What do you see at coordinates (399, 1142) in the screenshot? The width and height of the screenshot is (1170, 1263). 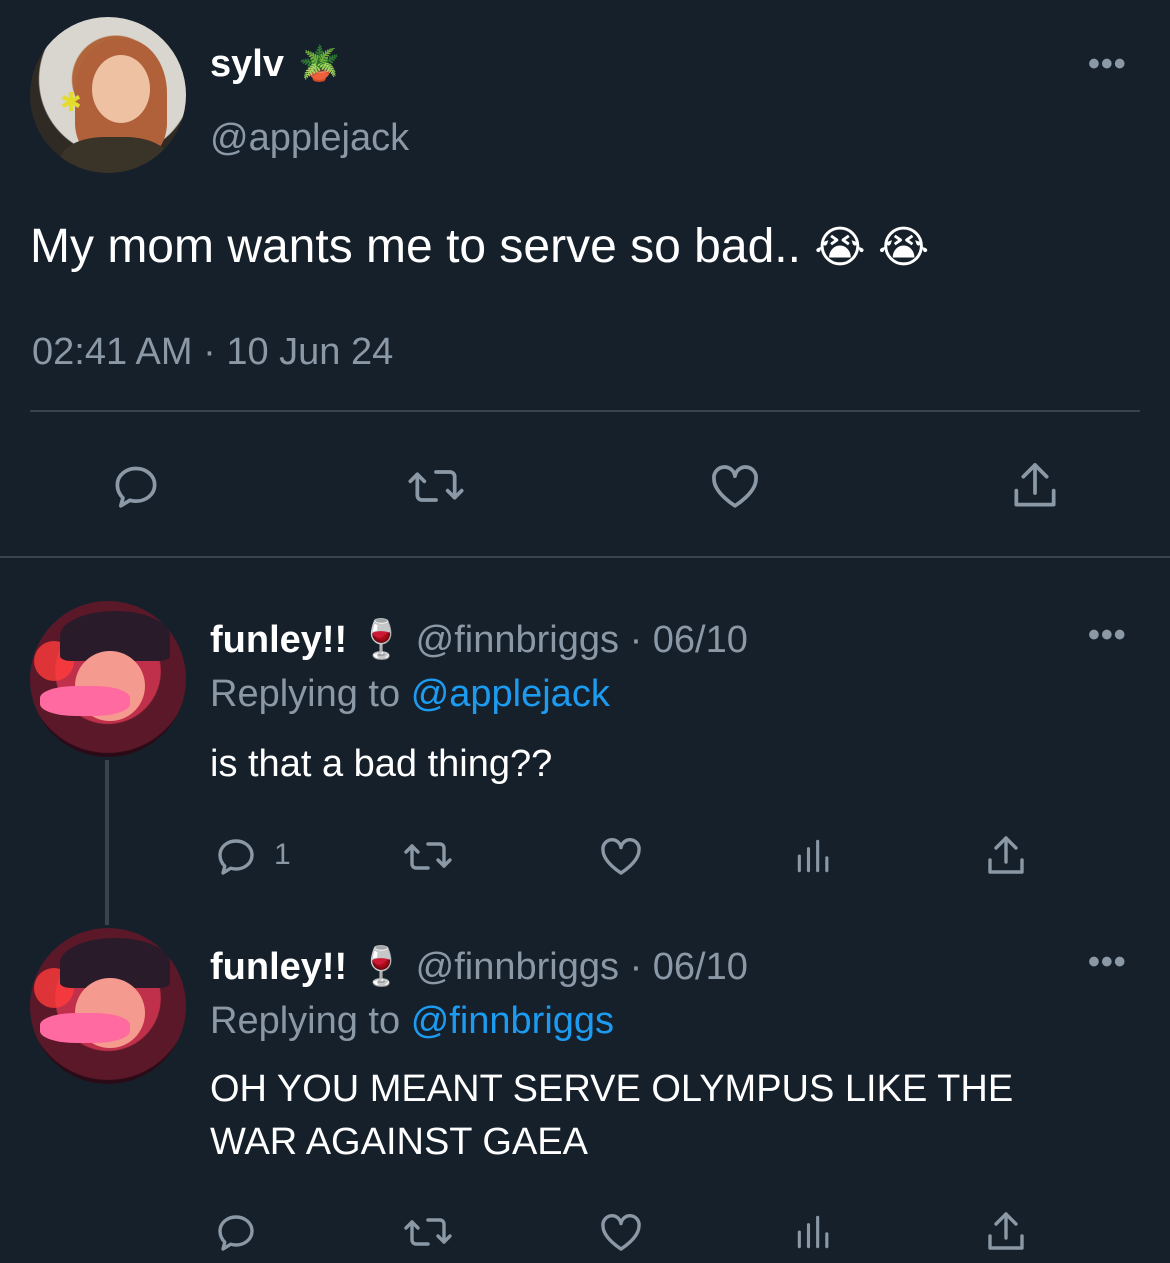 I see `reply-text-line: WAR AGAINST GAEA` at bounding box center [399, 1142].